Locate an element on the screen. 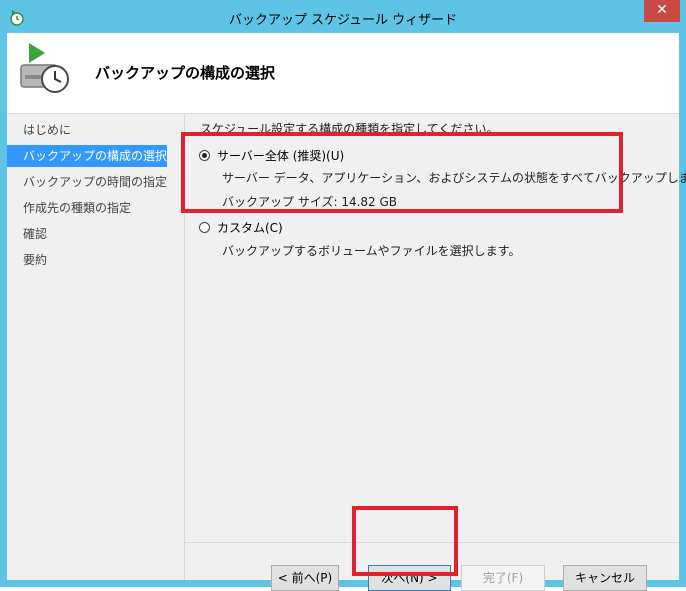 Image resolution: width=686 pixels, height=591 pixels. next-button-highlight is located at coordinates (405, 541).